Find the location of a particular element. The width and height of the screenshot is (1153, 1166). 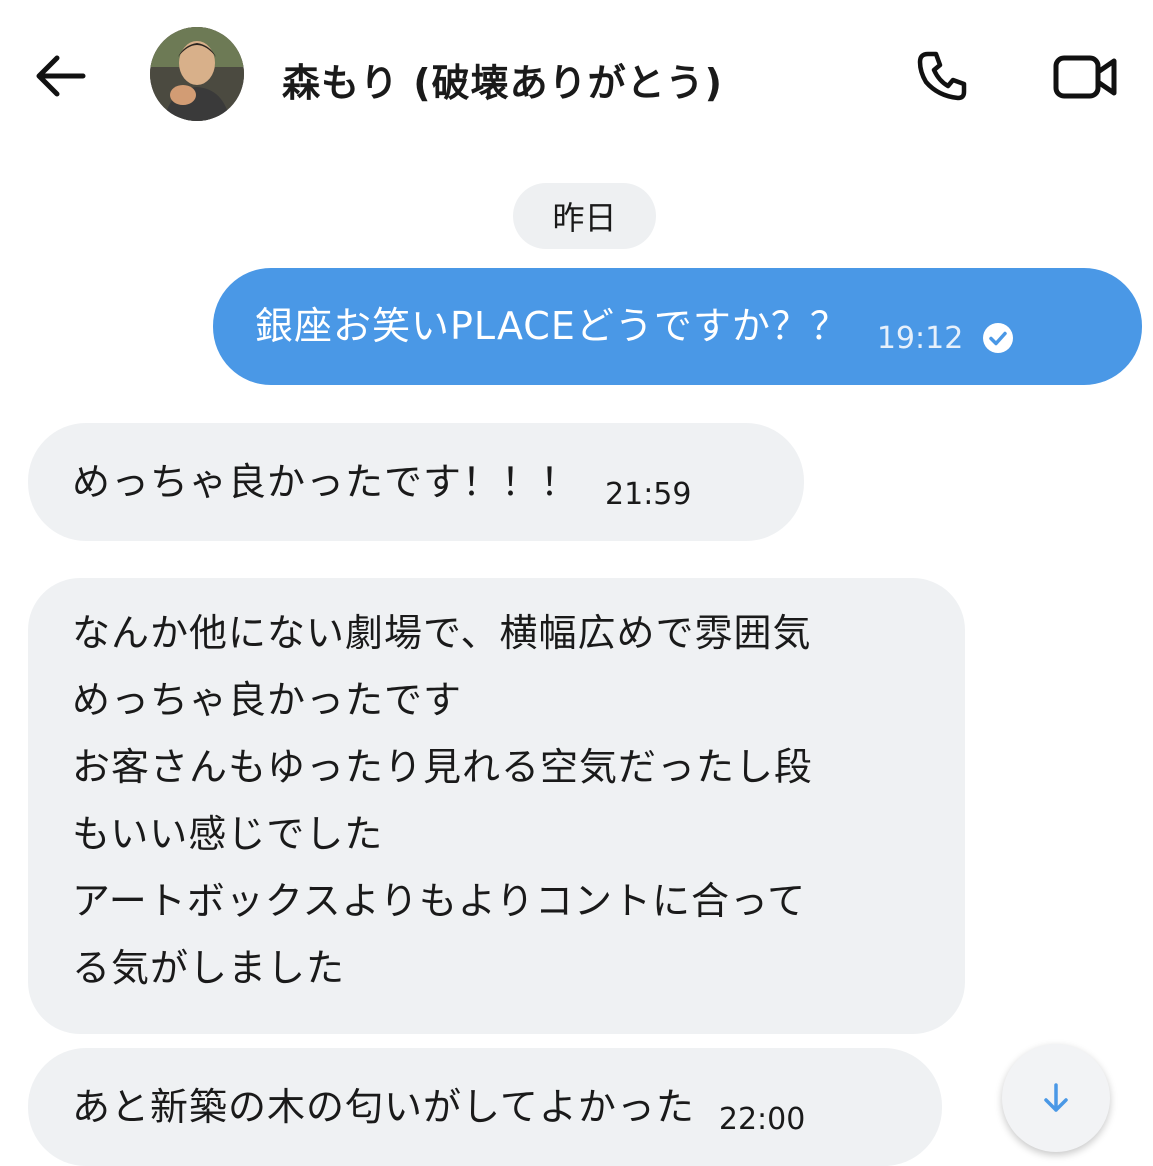

message-line: なんか他にない劇場で、横幅広めで雰囲気 is located at coordinates (442, 633).